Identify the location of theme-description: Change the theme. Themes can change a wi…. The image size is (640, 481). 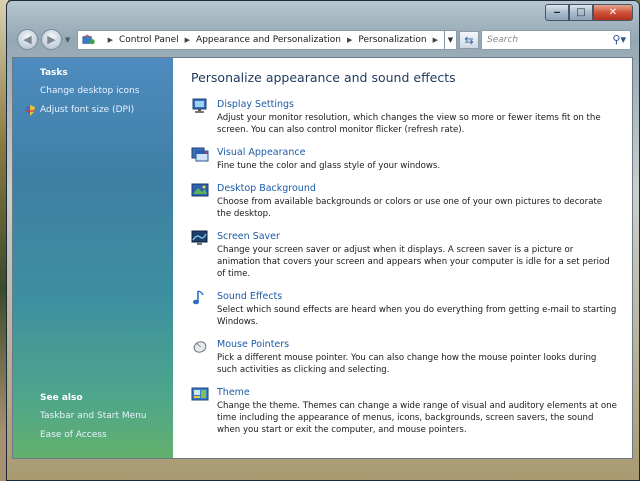
(417, 418).